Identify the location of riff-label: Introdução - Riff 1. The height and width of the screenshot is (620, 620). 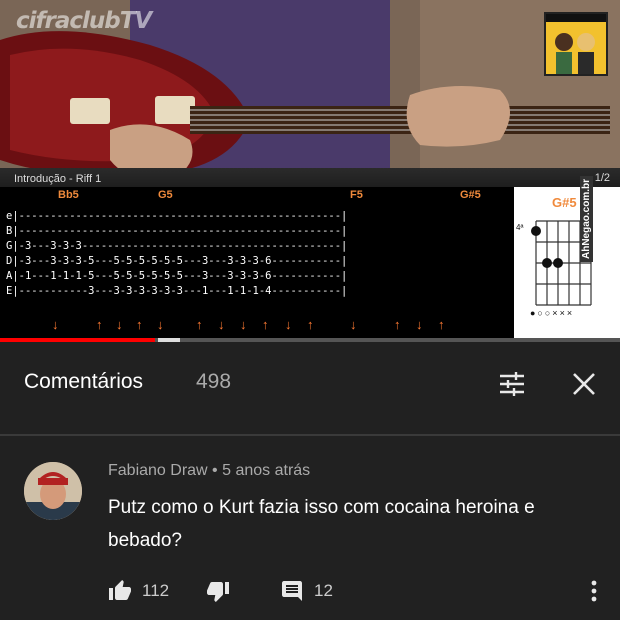
(58, 179).